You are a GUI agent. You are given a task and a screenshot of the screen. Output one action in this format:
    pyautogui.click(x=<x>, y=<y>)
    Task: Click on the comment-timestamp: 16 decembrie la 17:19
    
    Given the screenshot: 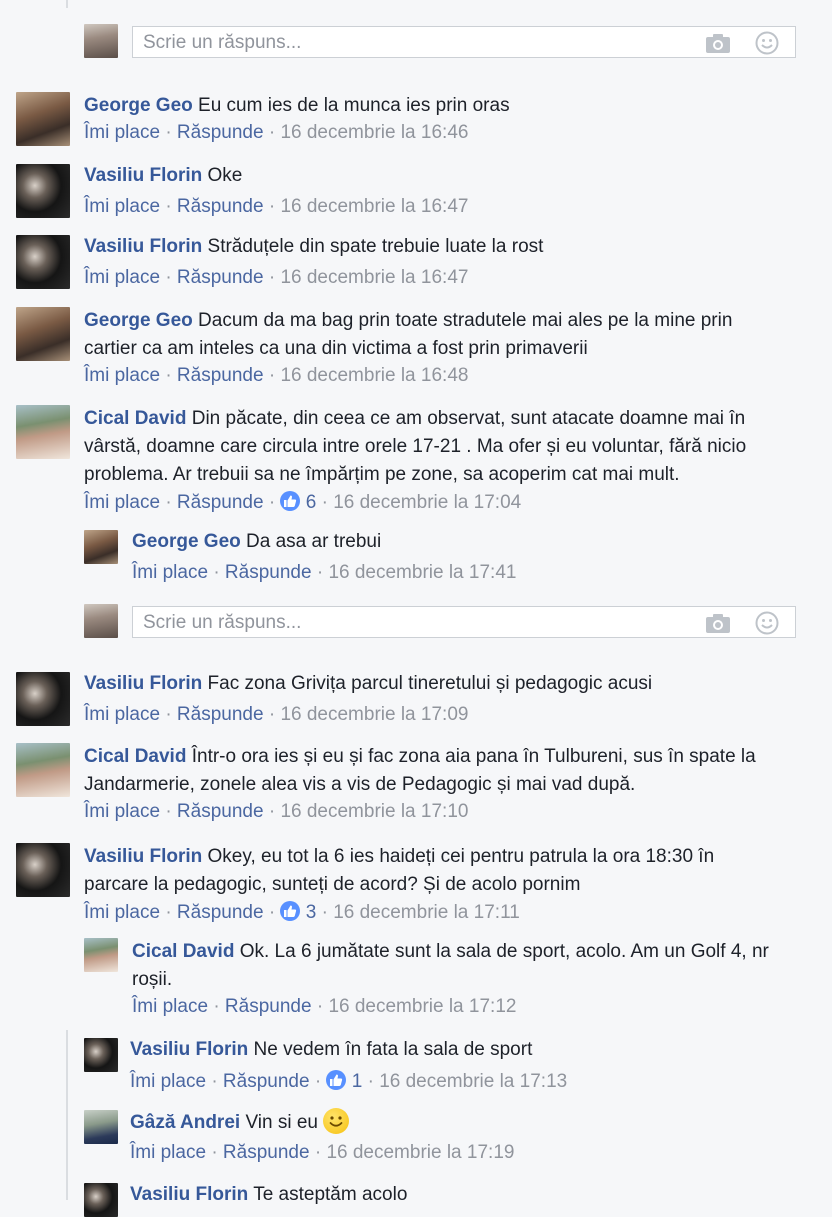 What is the action you would take?
    pyautogui.click(x=420, y=1152)
    